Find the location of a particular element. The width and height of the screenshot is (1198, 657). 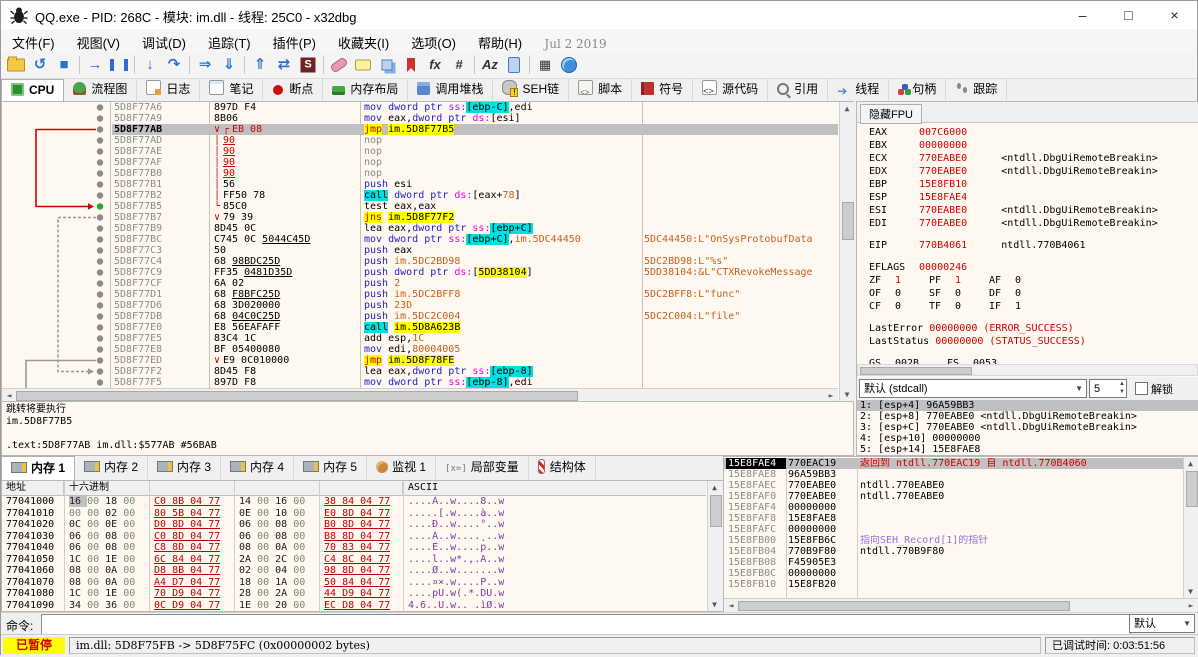

stack-row: 15E8FB0C 00000000 is located at coordinates (954, 573).